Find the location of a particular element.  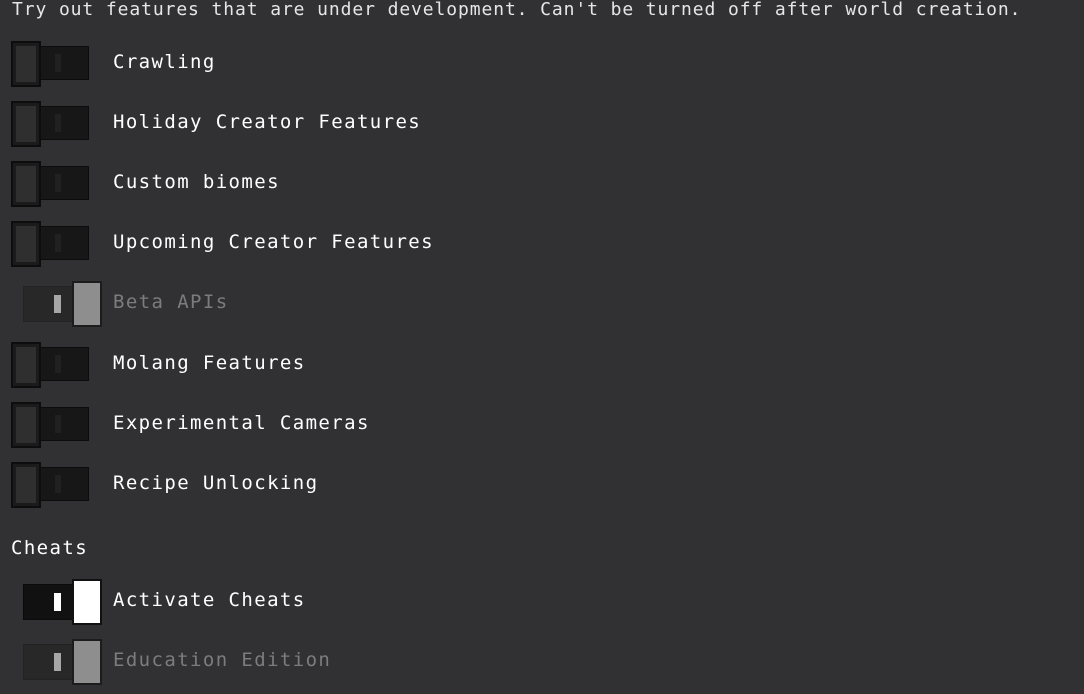

experiment-row-holiday-creator-features: Holiday Creator Features is located at coordinates (542, 123).